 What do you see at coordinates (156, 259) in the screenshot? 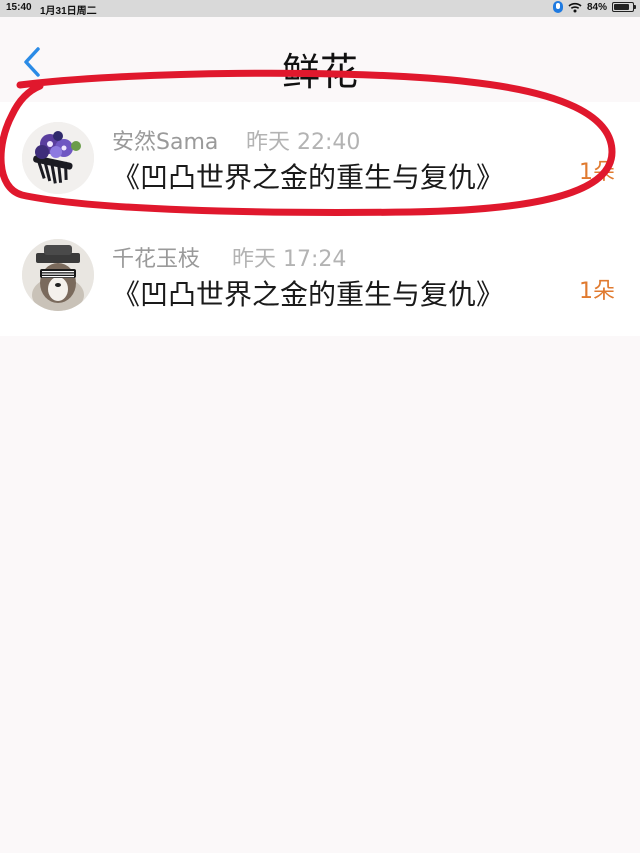
I see `user-name: 千花玉枝` at bounding box center [156, 259].